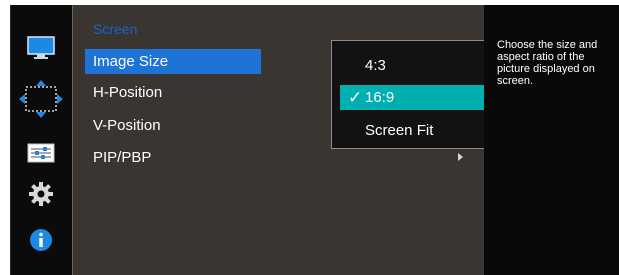 The height and width of the screenshot is (275, 619). What do you see at coordinates (173, 92) in the screenshot?
I see `menu-item-h-position: H-Position` at bounding box center [173, 92].